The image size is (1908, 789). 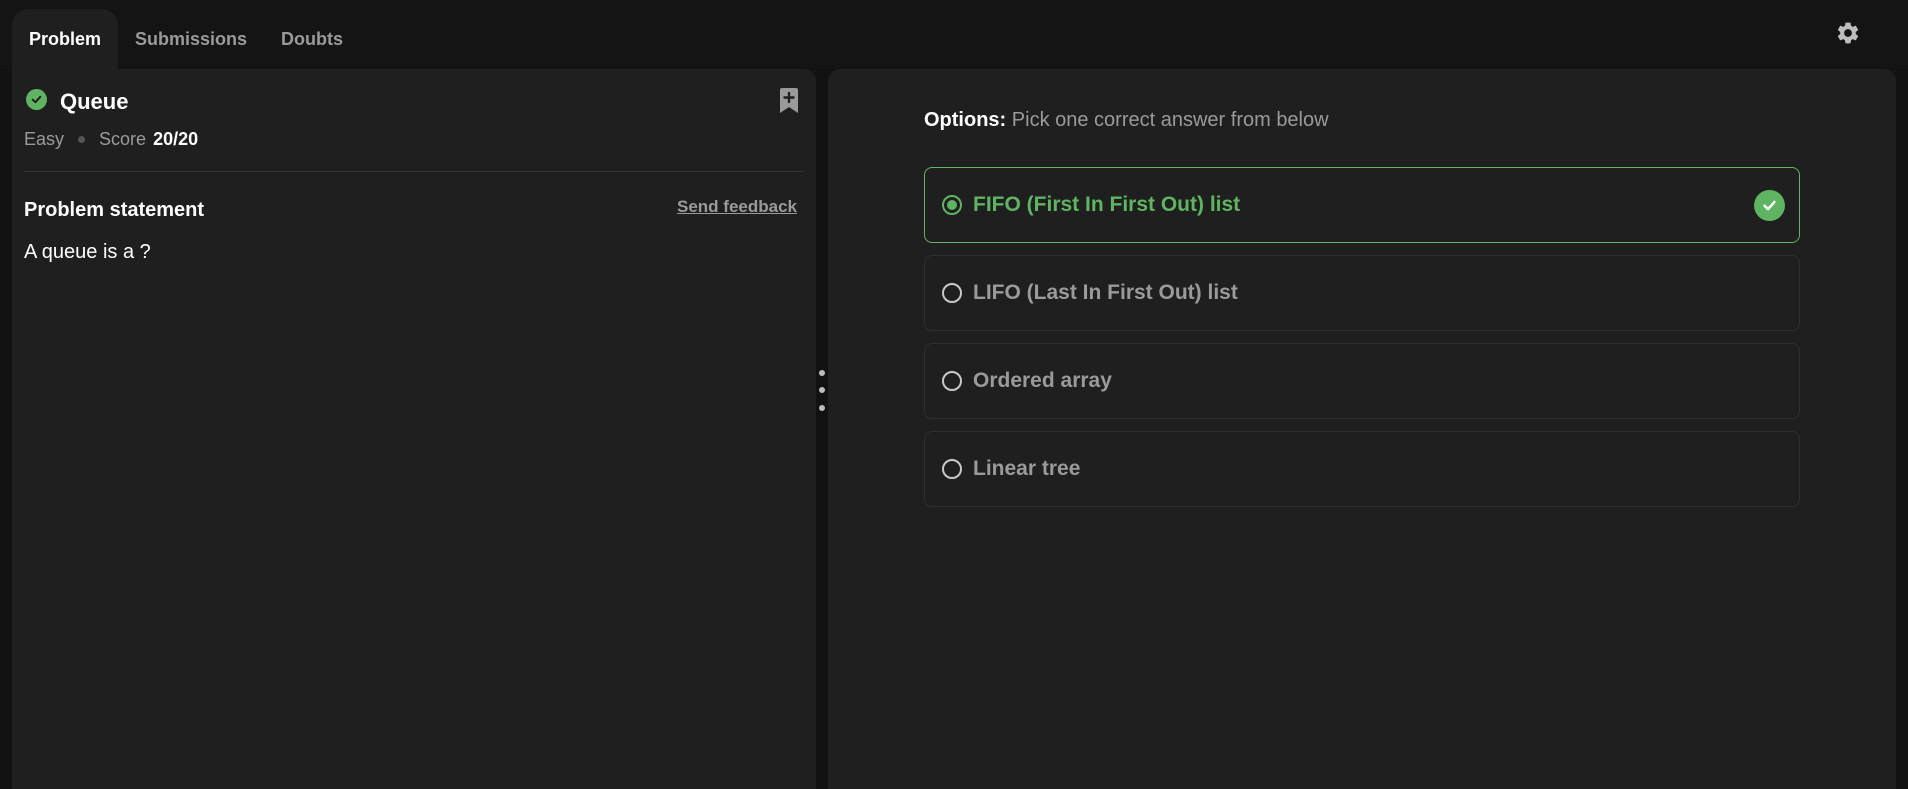 What do you see at coordinates (954, 34) in the screenshot?
I see `top-bar: Problem Submissions Doubts` at bounding box center [954, 34].